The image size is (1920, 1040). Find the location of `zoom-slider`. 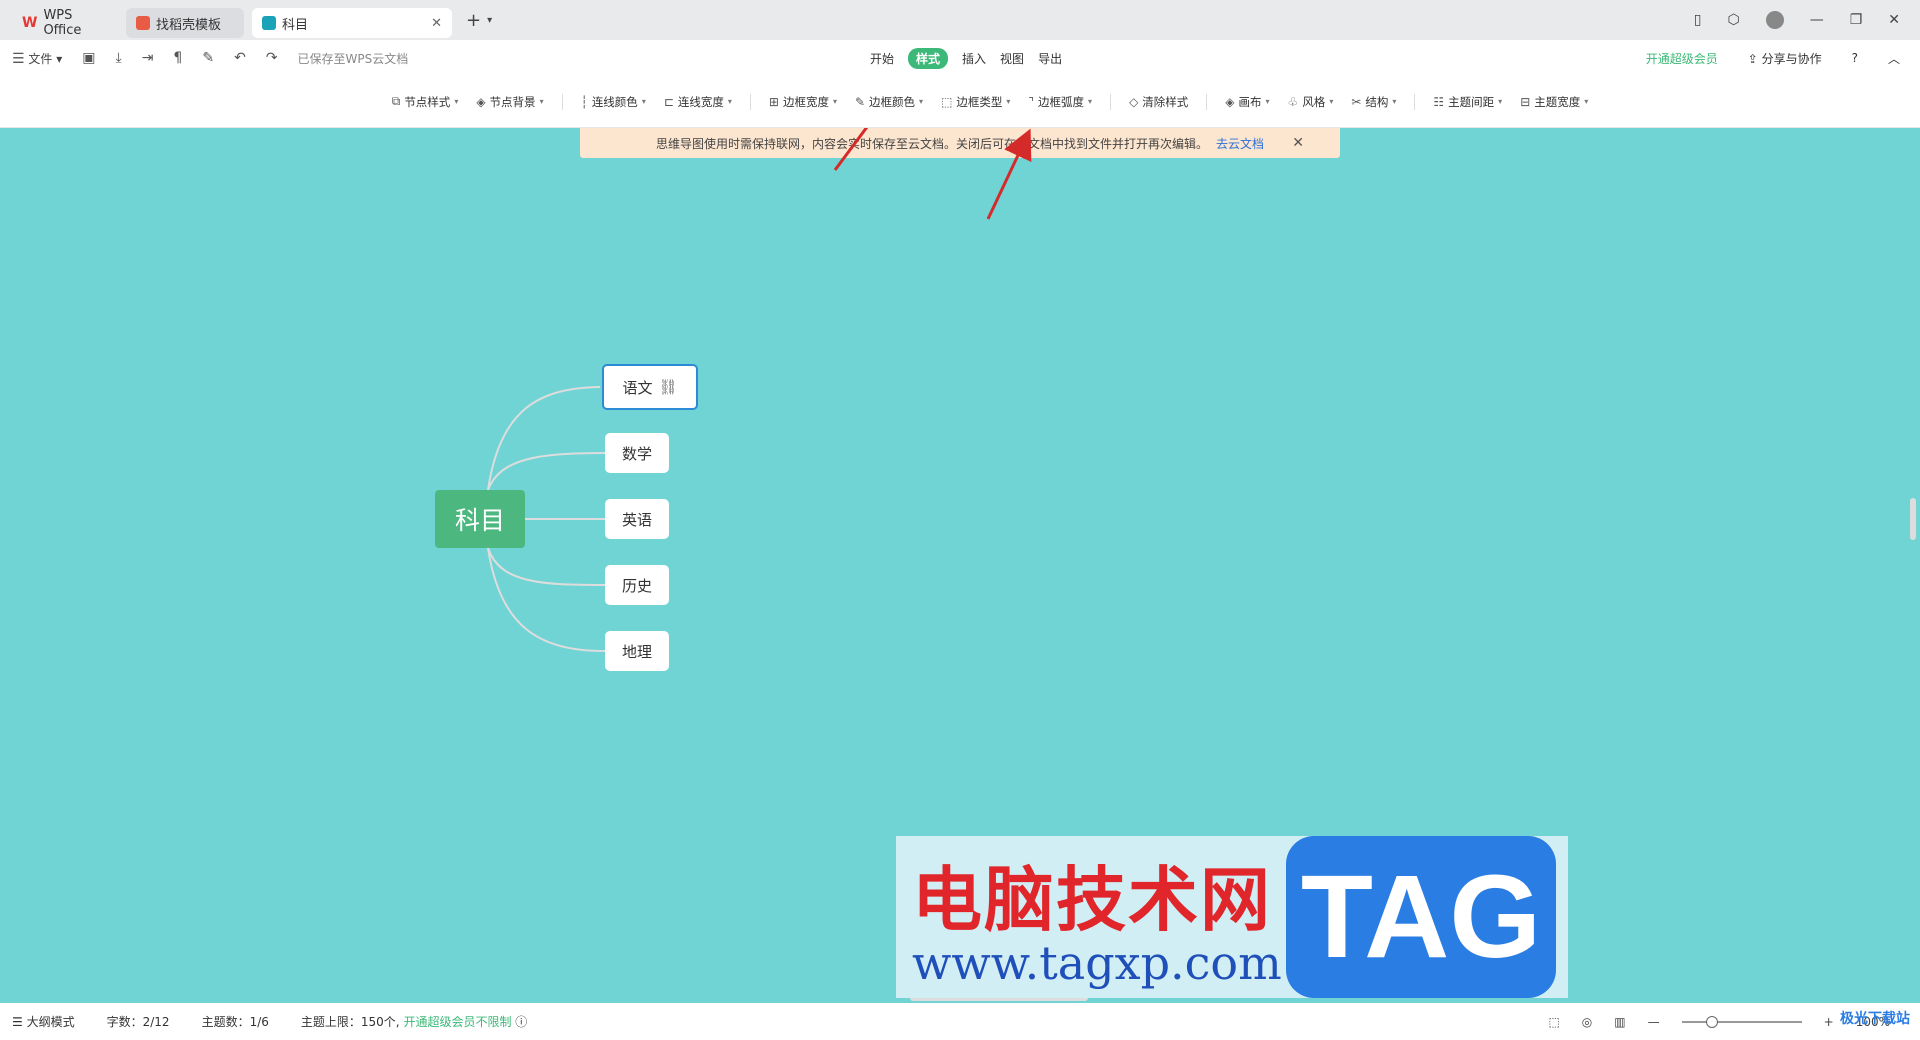

zoom-slider is located at coordinates (1741, 1021).